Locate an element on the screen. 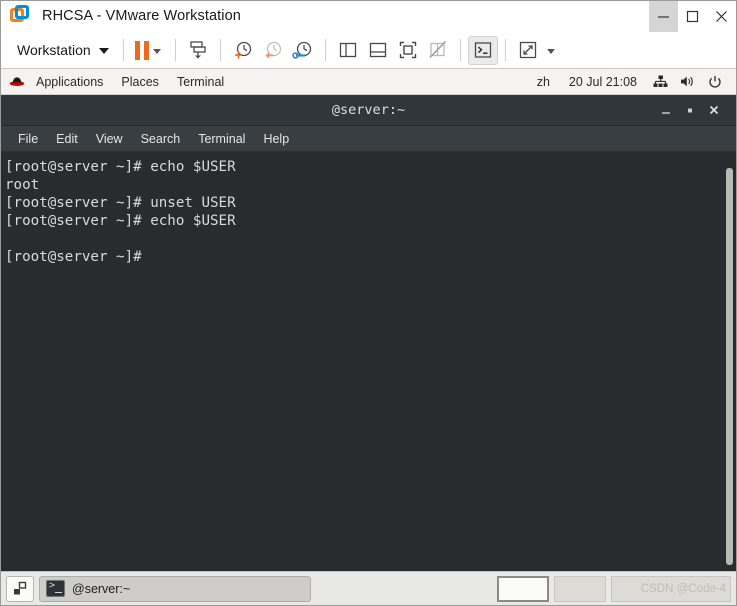 This screenshot has height=606, width=737. workstation-menu-button: Workstation is located at coordinates (51, 50).